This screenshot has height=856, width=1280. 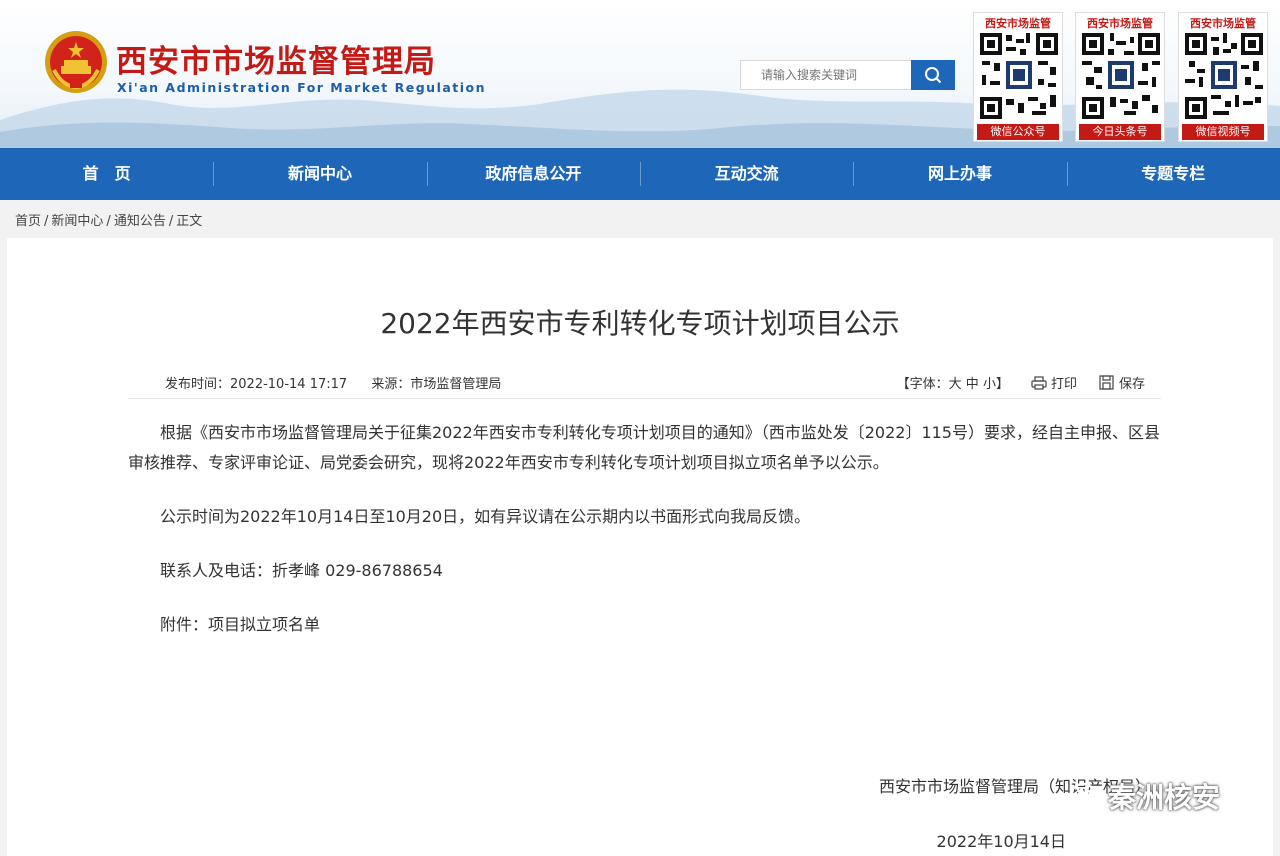 I want to click on publish-label: 发布时间：, so click(x=198, y=384).